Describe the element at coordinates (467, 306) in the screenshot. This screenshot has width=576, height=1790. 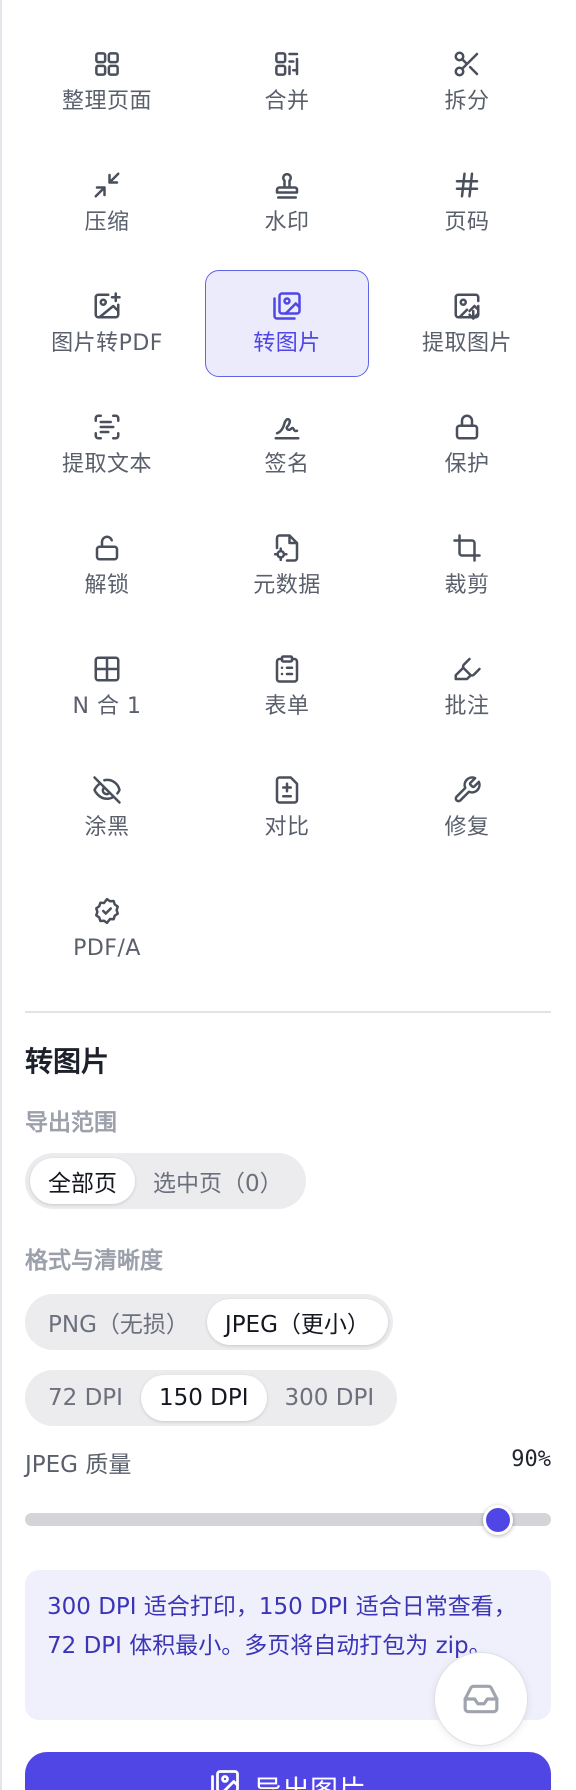
I see `image-download-icon` at that location.